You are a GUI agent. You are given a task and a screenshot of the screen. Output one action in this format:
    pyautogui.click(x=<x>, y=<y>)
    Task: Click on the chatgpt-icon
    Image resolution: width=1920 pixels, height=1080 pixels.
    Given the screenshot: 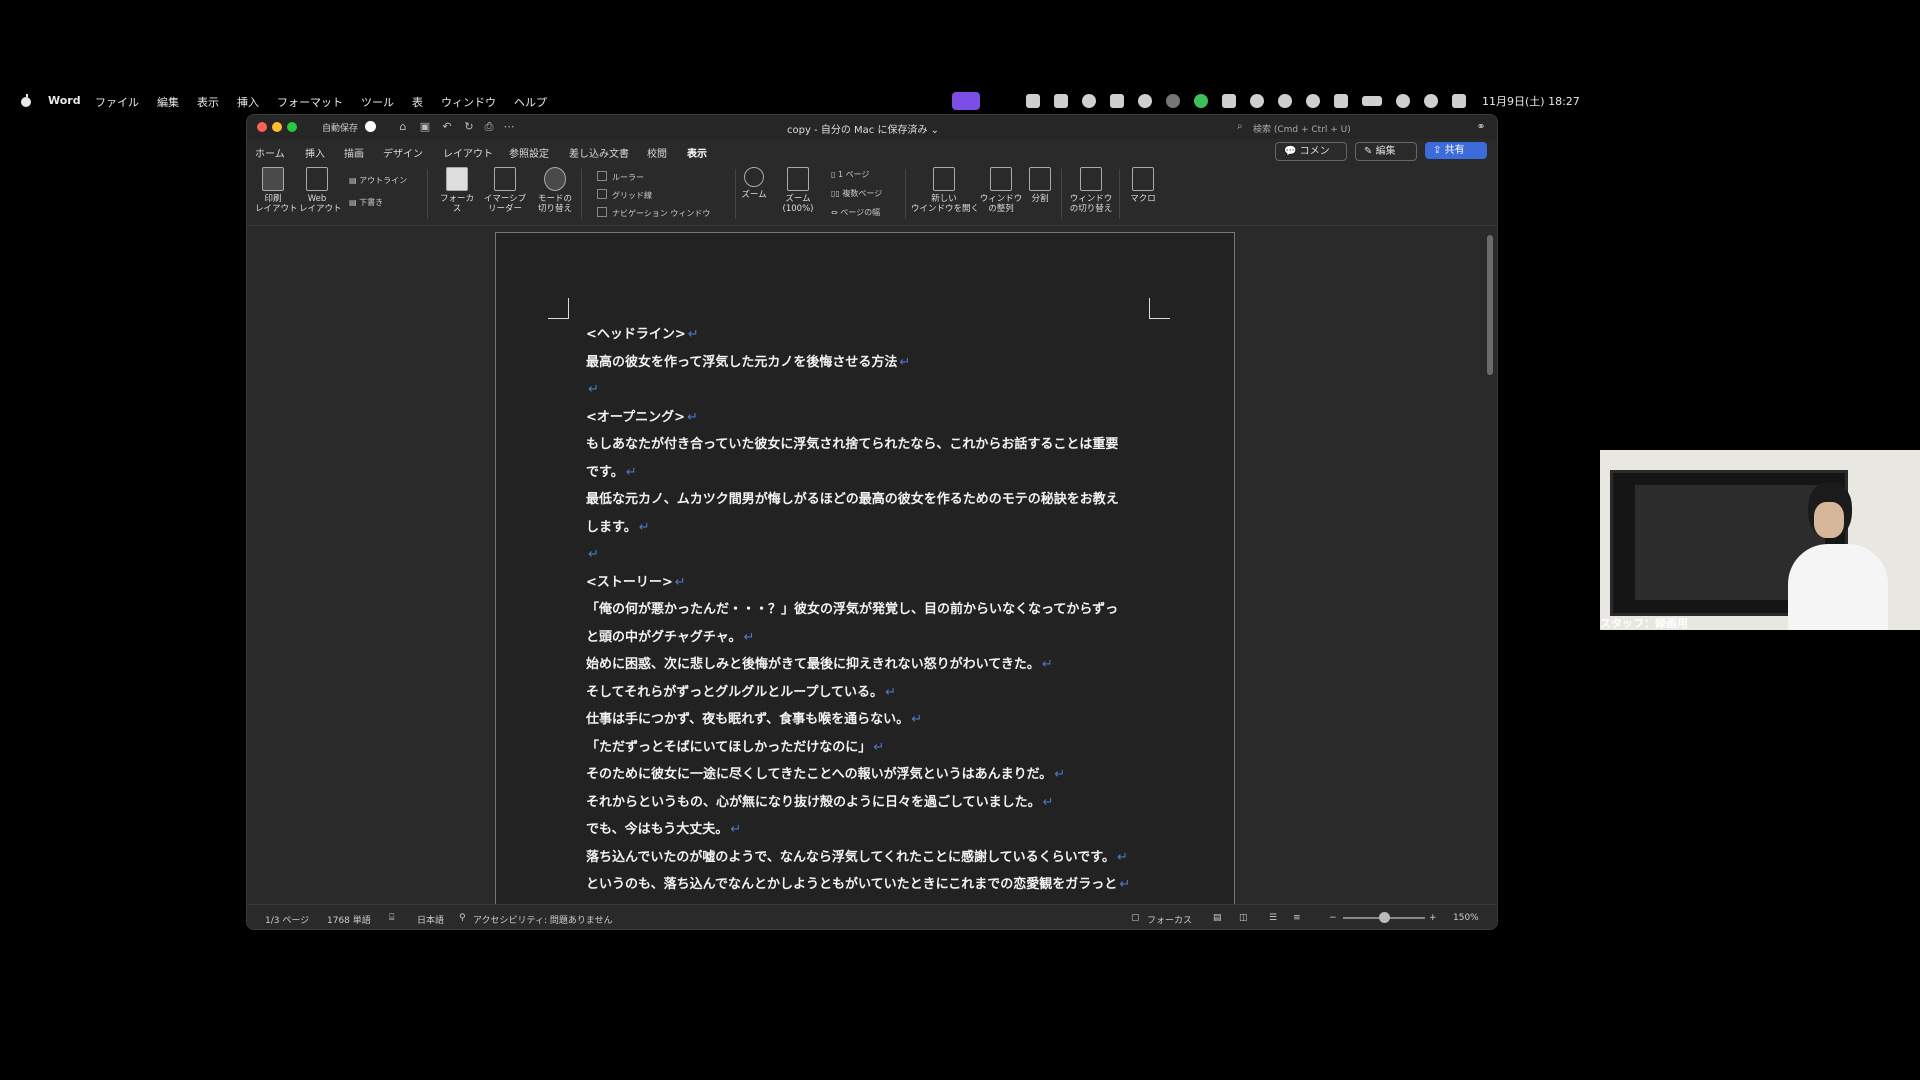 What is the action you would take?
    pyautogui.click(x=1285, y=101)
    